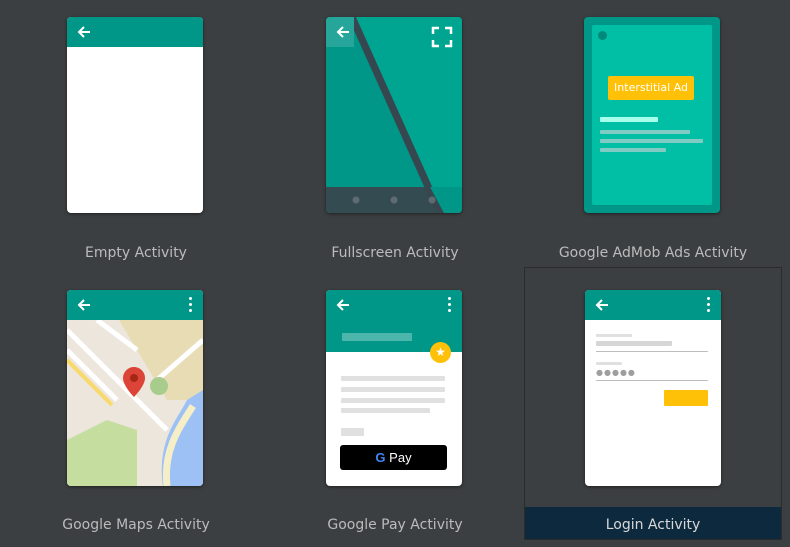 This screenshot has width=790, height=547. I want to click on star-icon: ★, so click(440, 352).